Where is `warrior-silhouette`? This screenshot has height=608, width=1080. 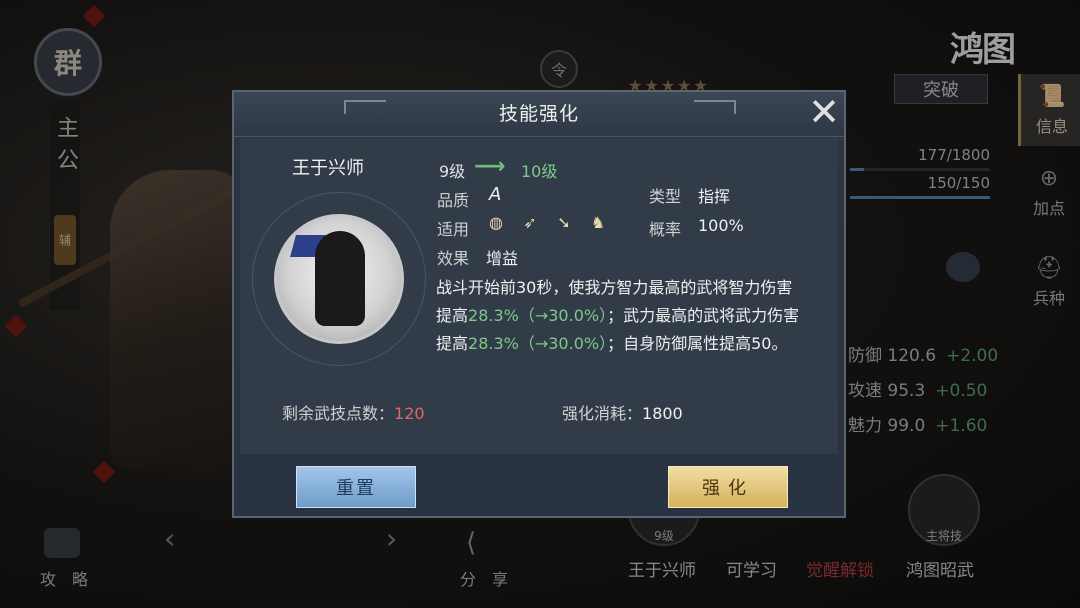
warrior-silhouette is located at coordinates (340, 278).